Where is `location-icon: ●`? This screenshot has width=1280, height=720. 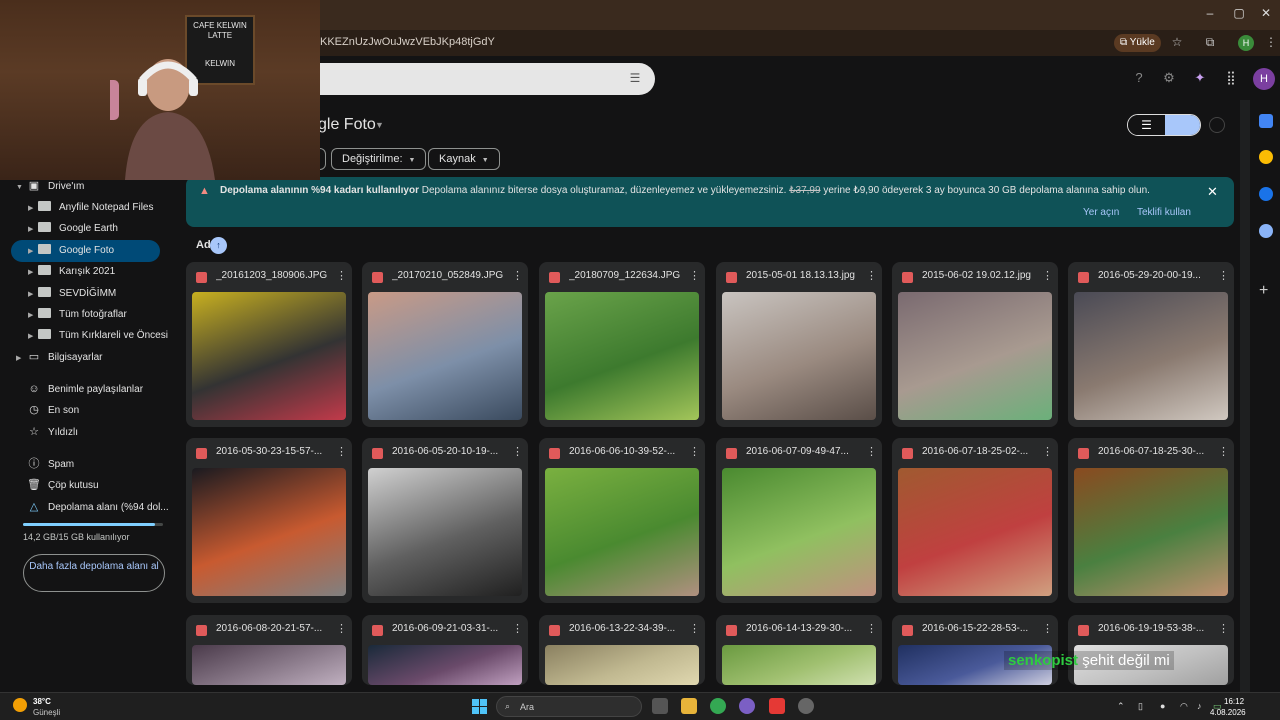
location-icon: ● is located at coordinates (1162, 706).